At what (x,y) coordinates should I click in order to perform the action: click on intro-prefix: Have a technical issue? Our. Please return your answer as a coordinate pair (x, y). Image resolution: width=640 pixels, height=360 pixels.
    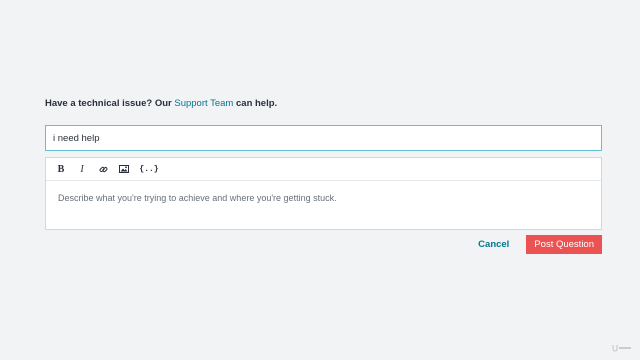
    Looking at the image, I should click on (108, 103).